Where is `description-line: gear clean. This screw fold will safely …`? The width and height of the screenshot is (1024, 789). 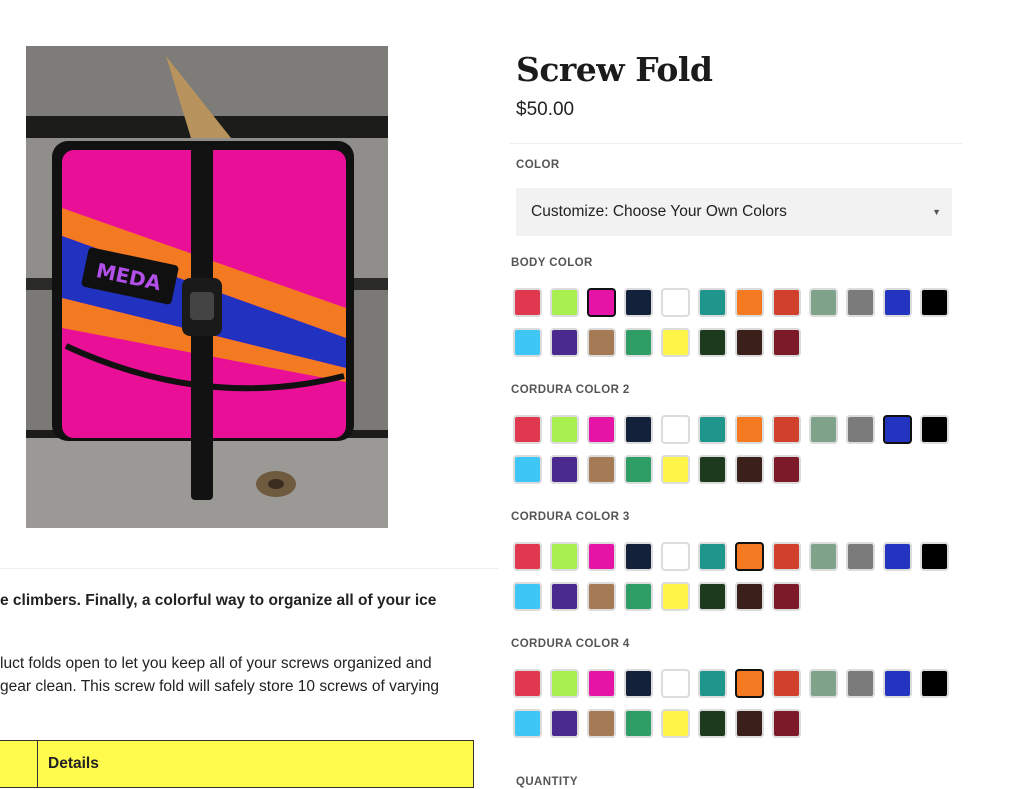 description-line: gear clean. This screw fold will safely … is located at coordinates (220, 686).